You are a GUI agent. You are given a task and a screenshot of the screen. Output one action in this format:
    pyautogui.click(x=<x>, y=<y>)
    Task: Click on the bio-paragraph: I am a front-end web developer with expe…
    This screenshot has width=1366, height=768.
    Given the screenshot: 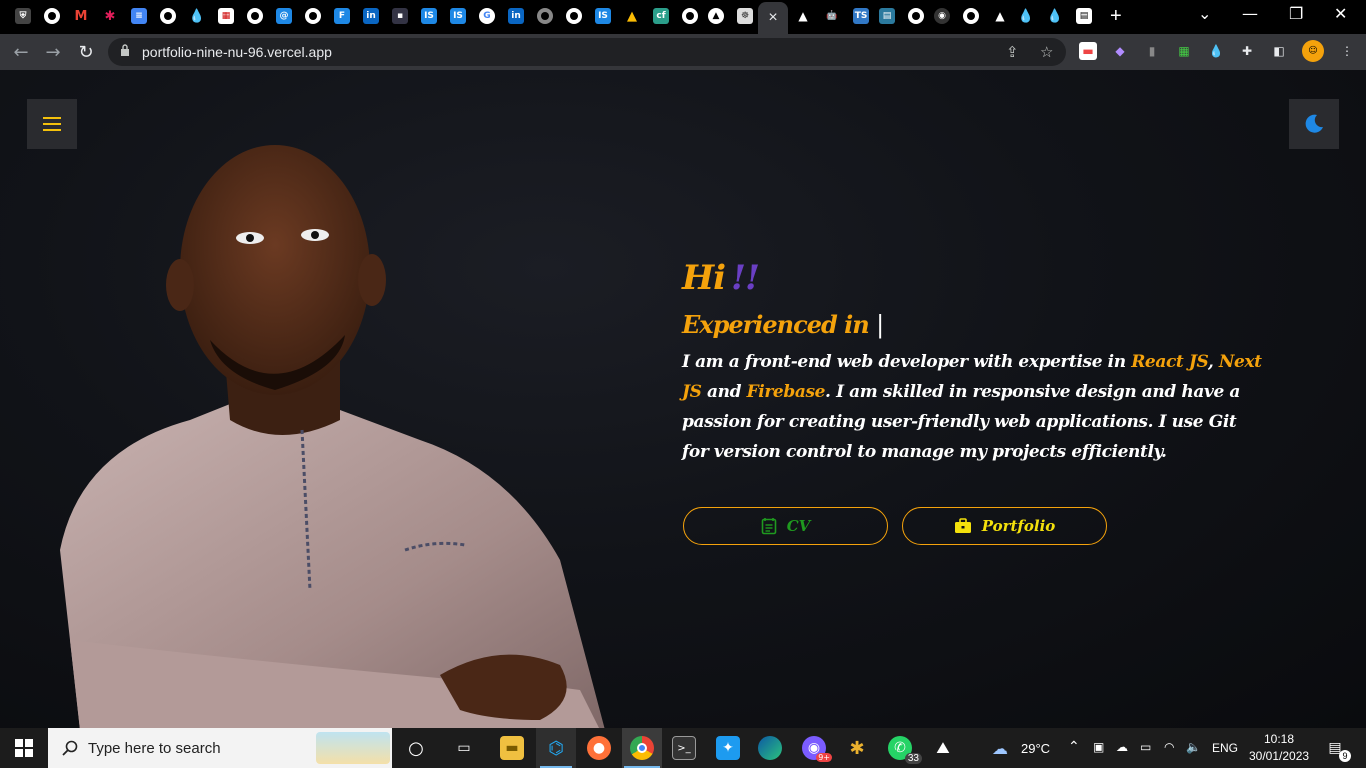 What is the action you would take?
    pyautogui.click(x=972, y=407)
    